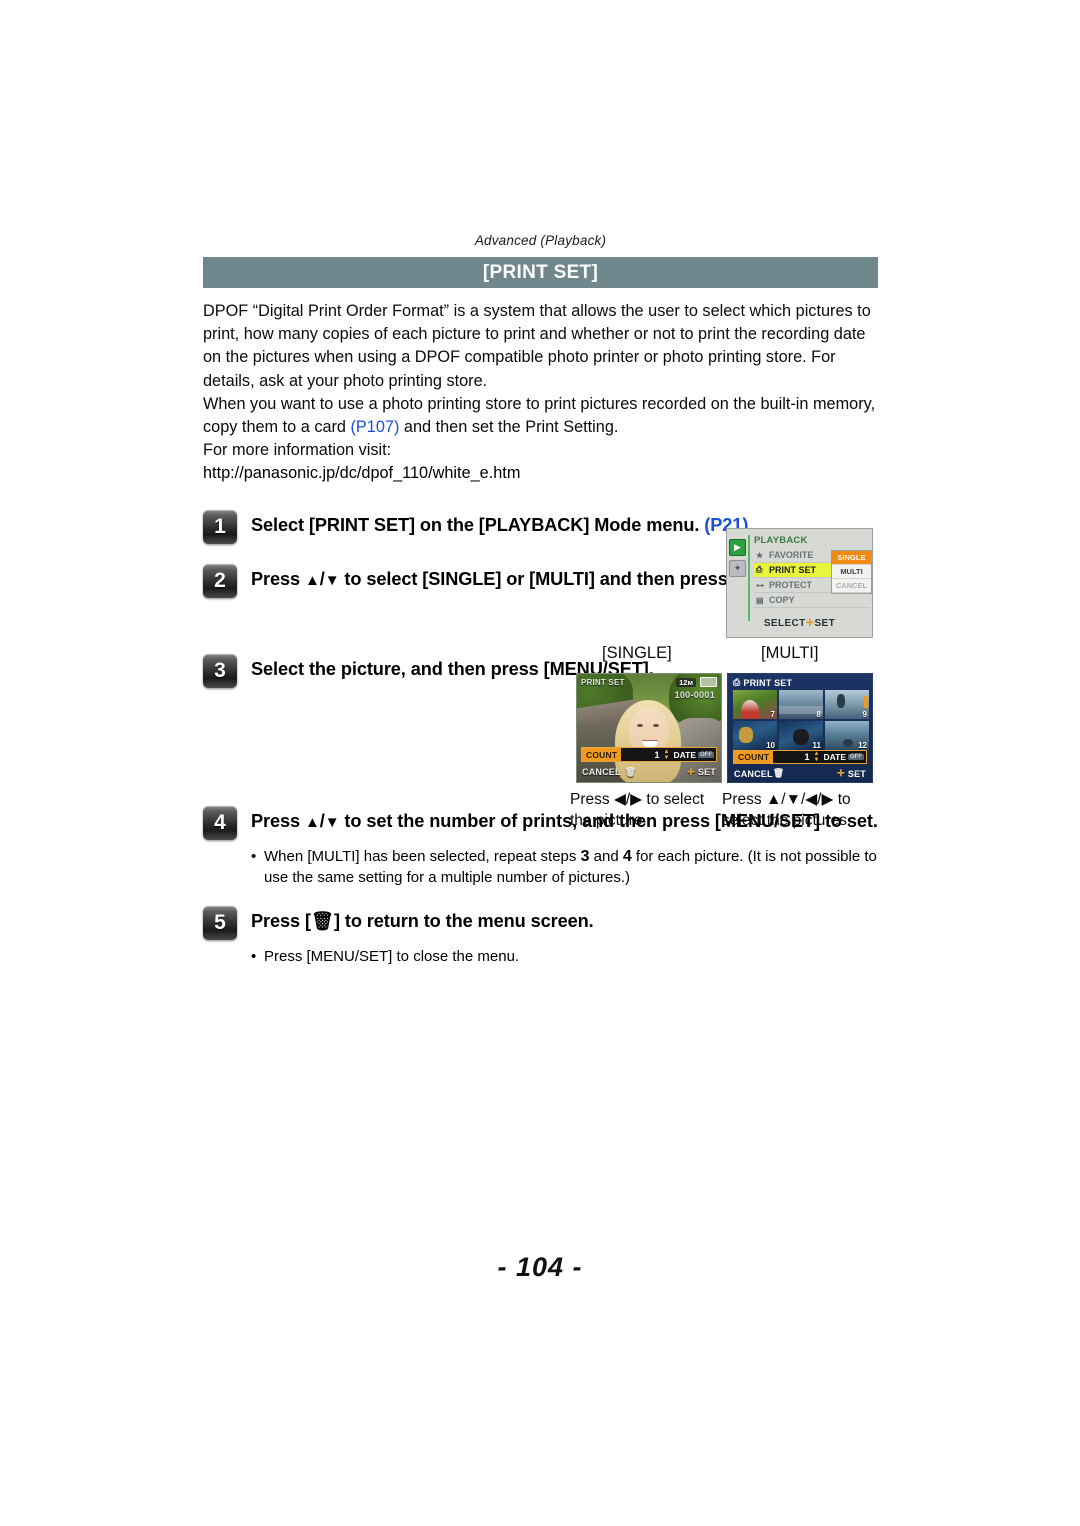 This screenshot has width=1080, height=1526. I want to click on single-count-label: COUNT, so click(602, 754).